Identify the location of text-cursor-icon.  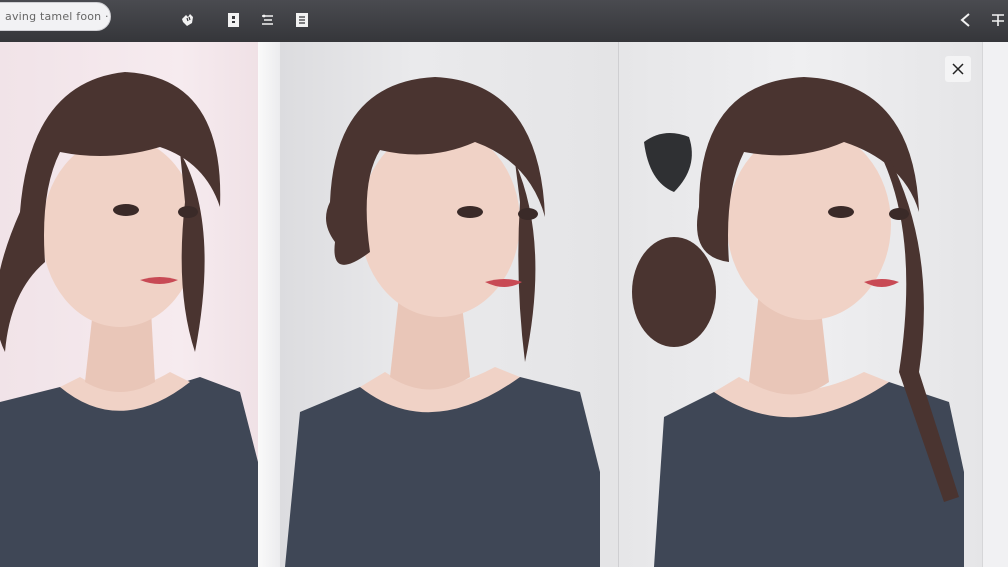
(998, 20).